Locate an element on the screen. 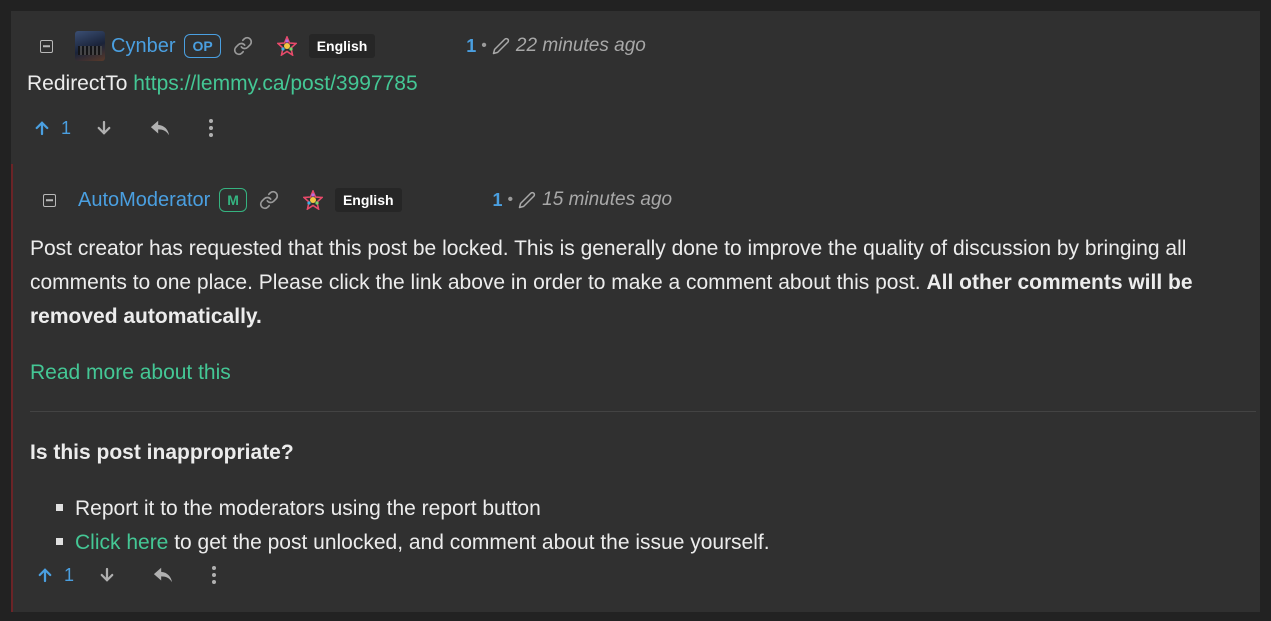  timestamp: 15 minutes ago is located at coordinates (607, 199).